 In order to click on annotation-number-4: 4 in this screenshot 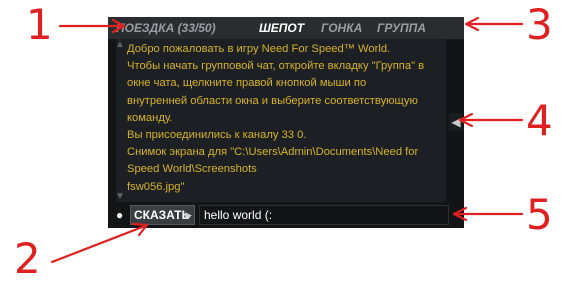, I will do `click(539, 120)`.